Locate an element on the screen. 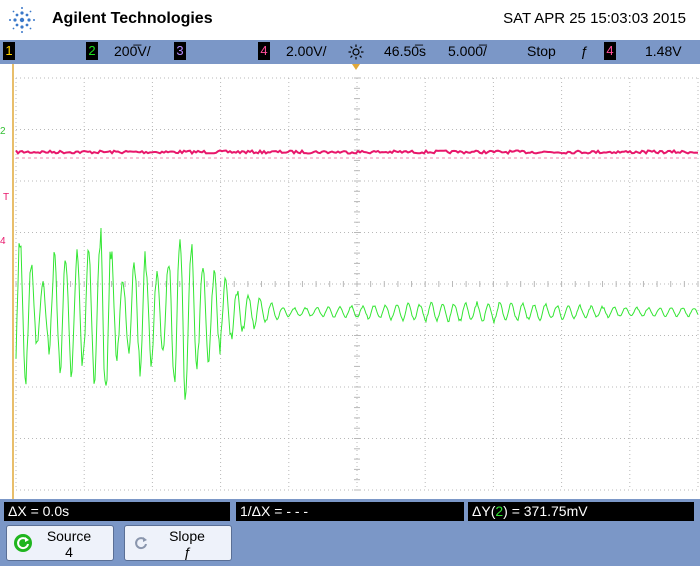 This screenshot has height=566, width=700. run-state: Stop is located at coordinates (541, 51).